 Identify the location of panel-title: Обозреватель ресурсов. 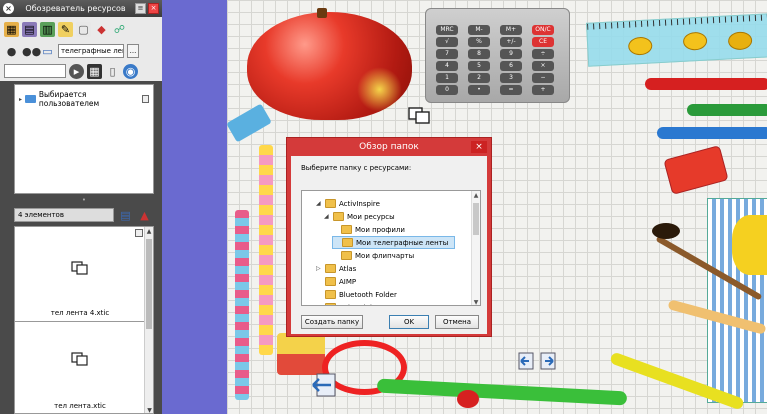
(75, 8).